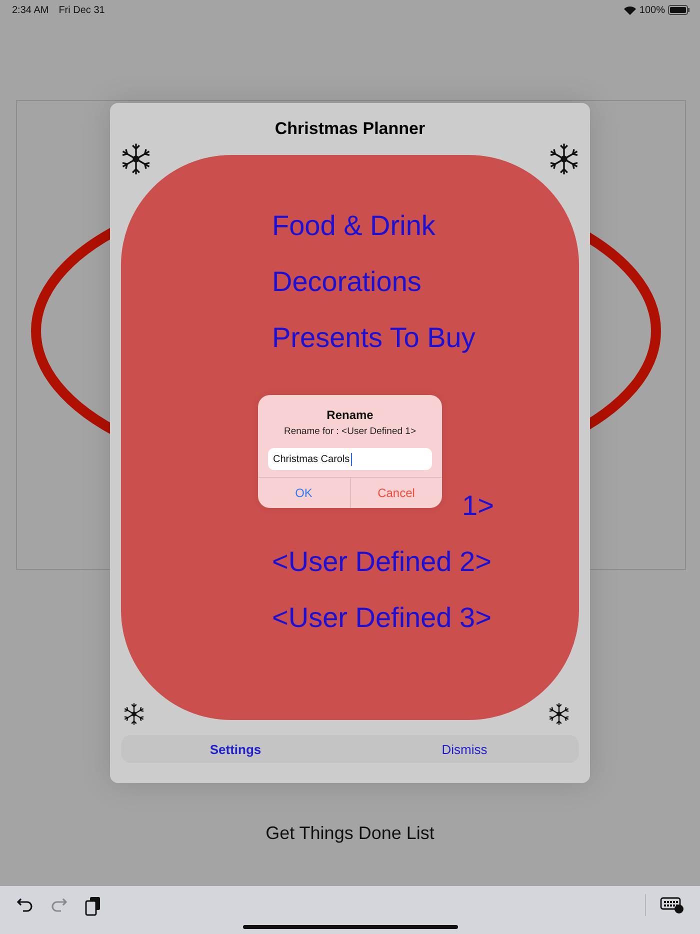 The height and width of the screenshot is (934, 700). What do you see at coordinates (350, 129) in the screenshot?
I see `planner-title: Christmas Planner` at bounding box center [350, 129].